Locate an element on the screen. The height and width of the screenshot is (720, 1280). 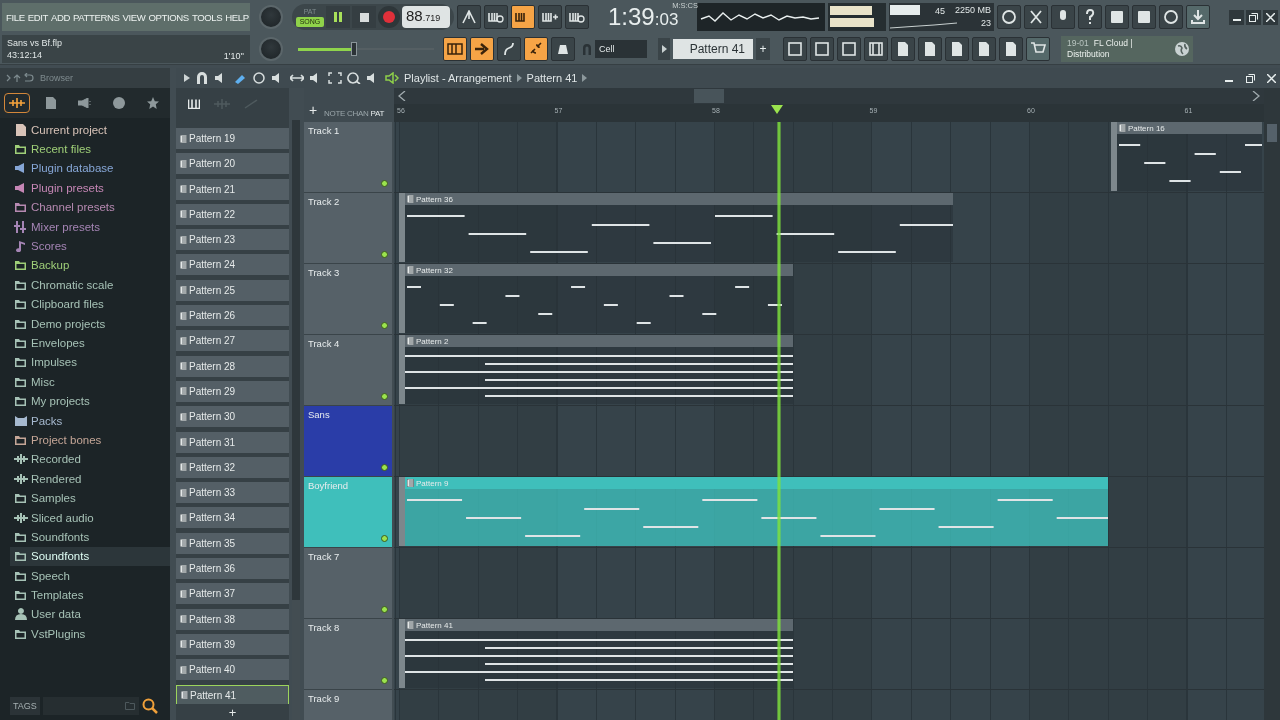
browser-item: Chromatic scale is located at coordinates (90, 285).